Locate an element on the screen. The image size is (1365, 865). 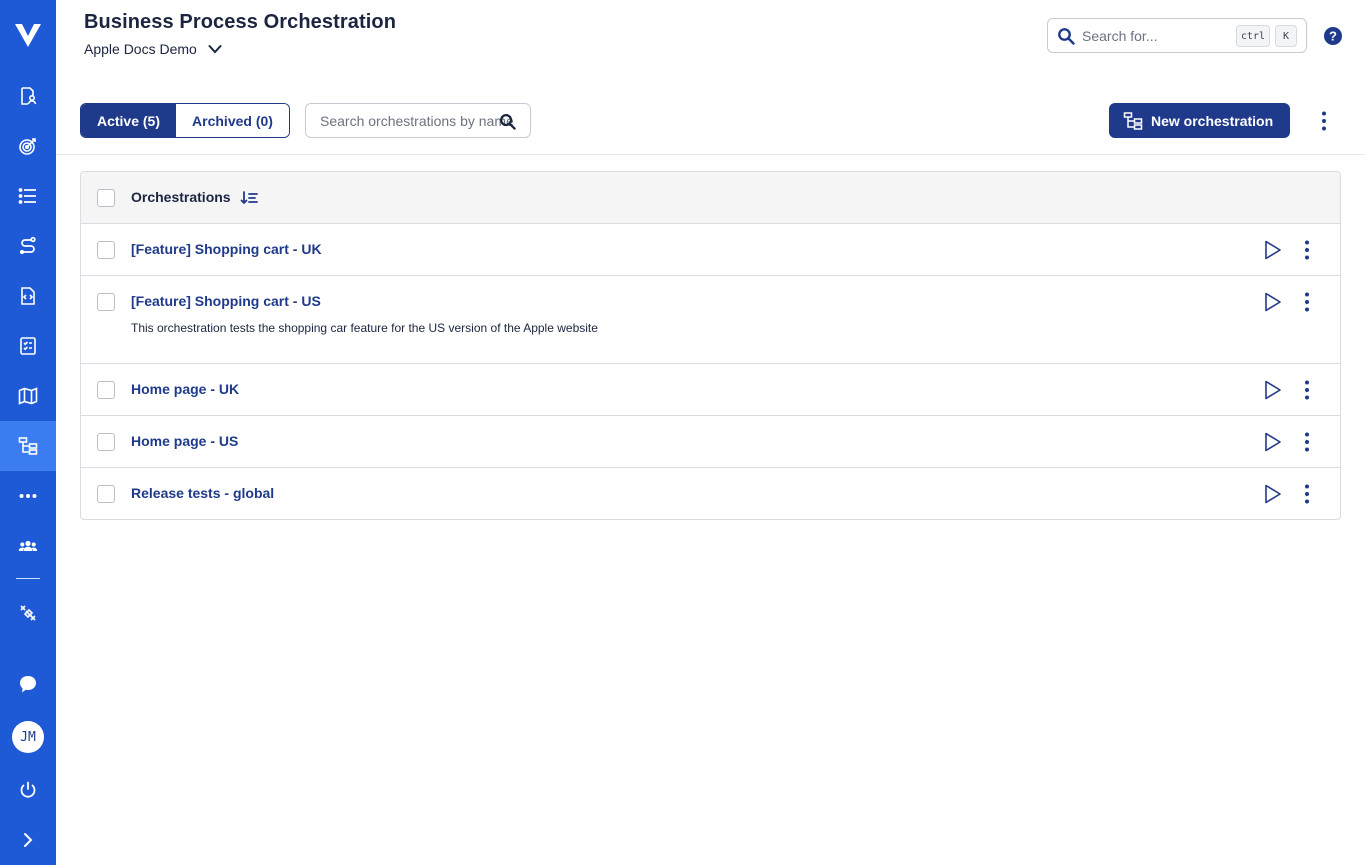
sidebar-item-logout is located at coordinates (28, 790).